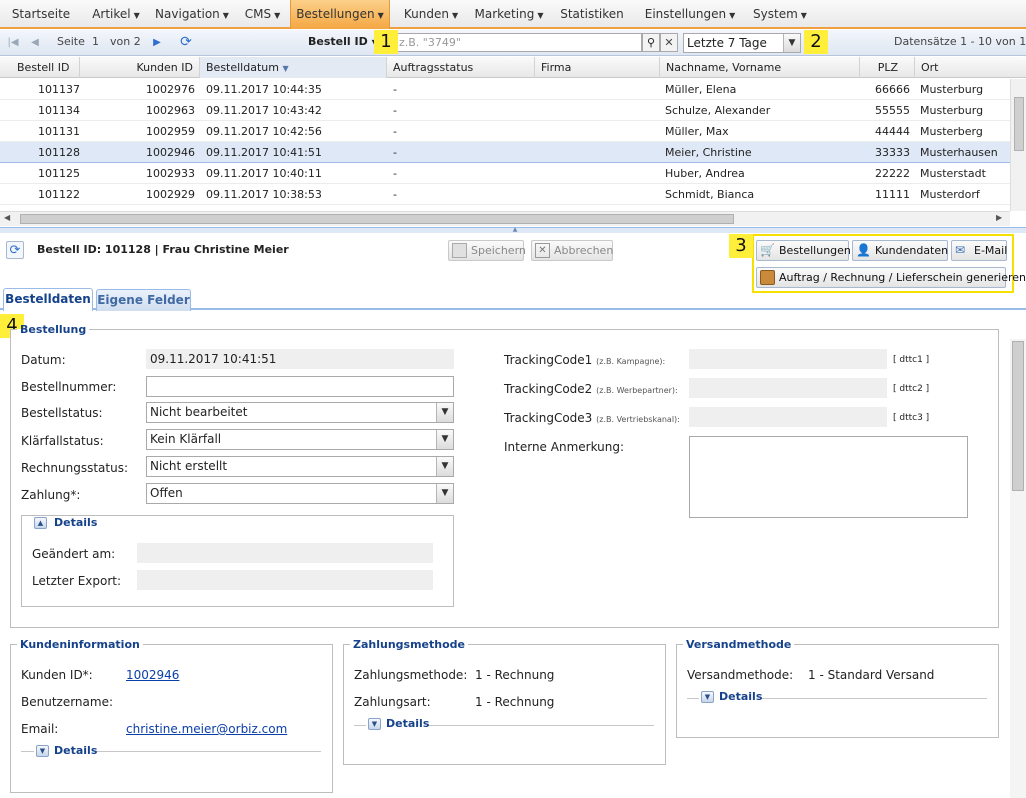  What do you see at coordinates (80, 644) in the screenshot?
I see `customer-legend: Kundeninformation` at bounding box center [80, 644].